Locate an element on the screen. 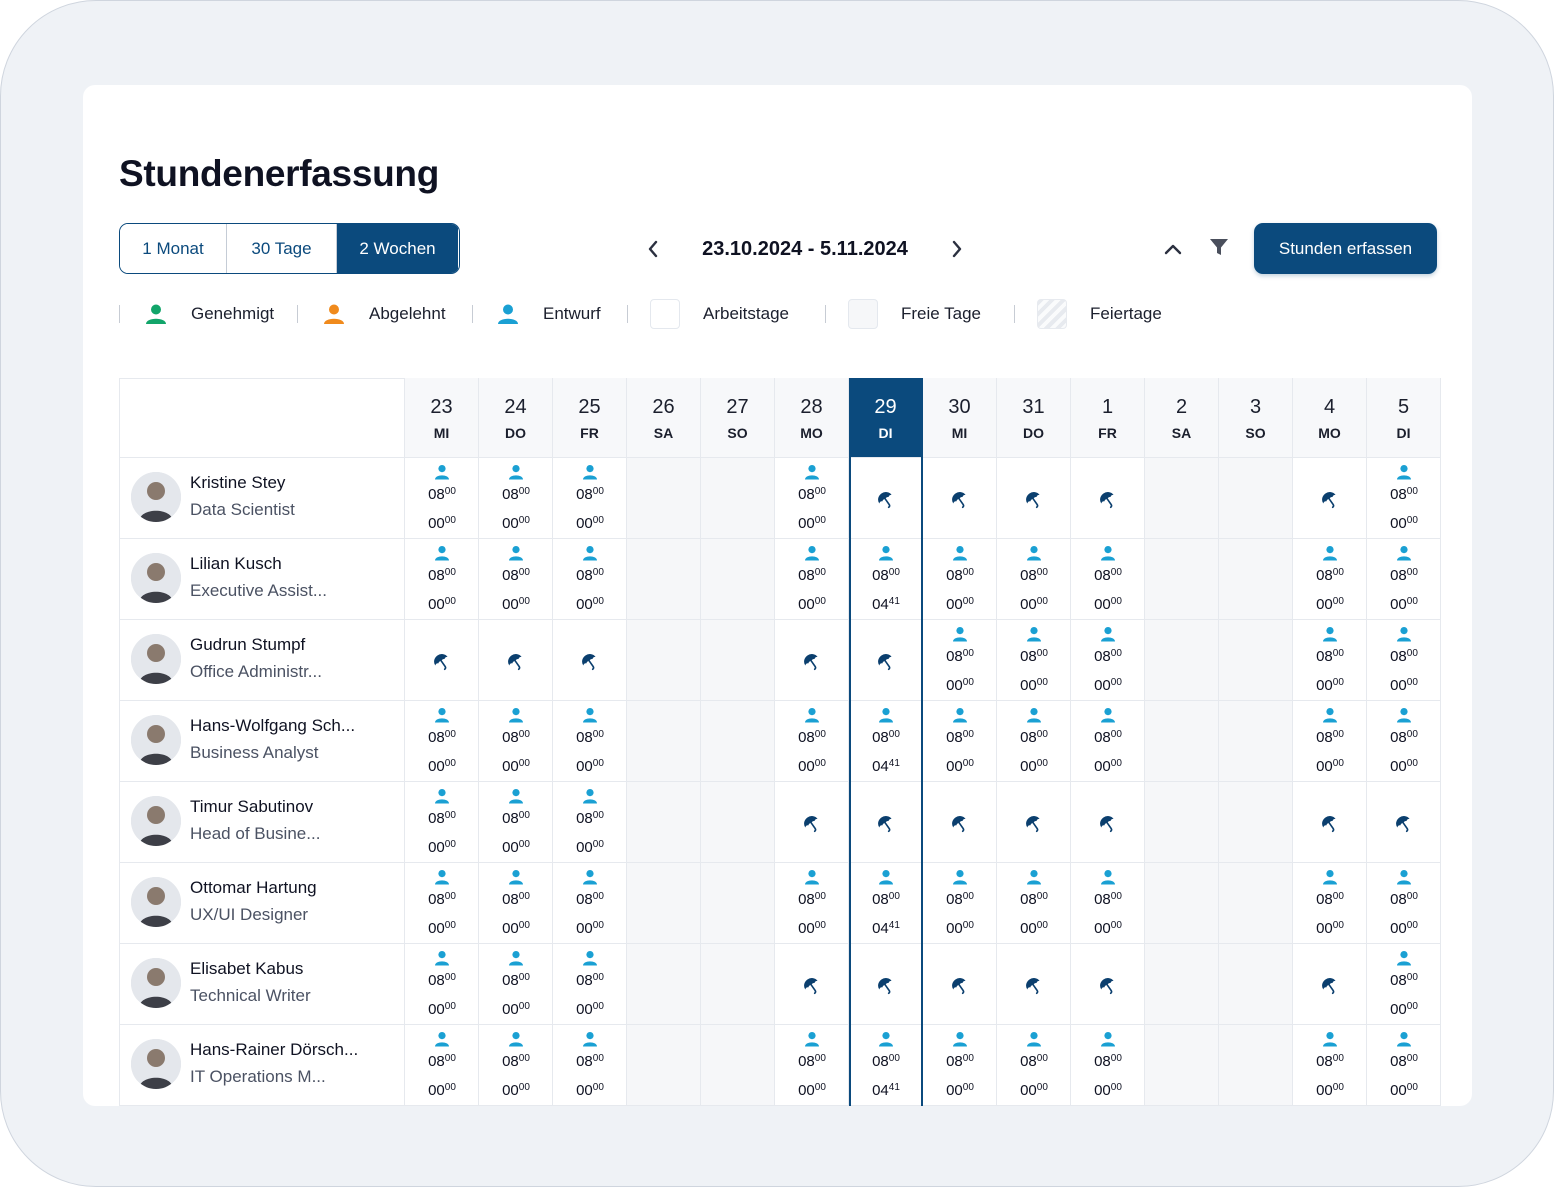 This screenshot has width=1554, height=1187. day-header-4: 4 MO is located at coordinates (1330, 418).